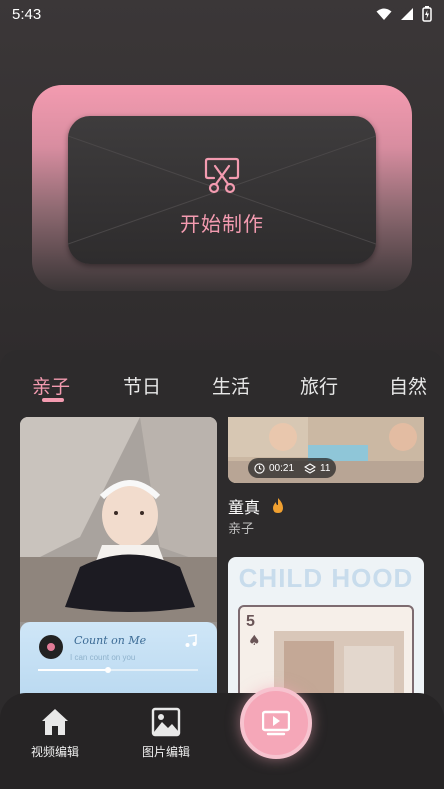  I want to click on template-layers: 11, so click(325, 468).